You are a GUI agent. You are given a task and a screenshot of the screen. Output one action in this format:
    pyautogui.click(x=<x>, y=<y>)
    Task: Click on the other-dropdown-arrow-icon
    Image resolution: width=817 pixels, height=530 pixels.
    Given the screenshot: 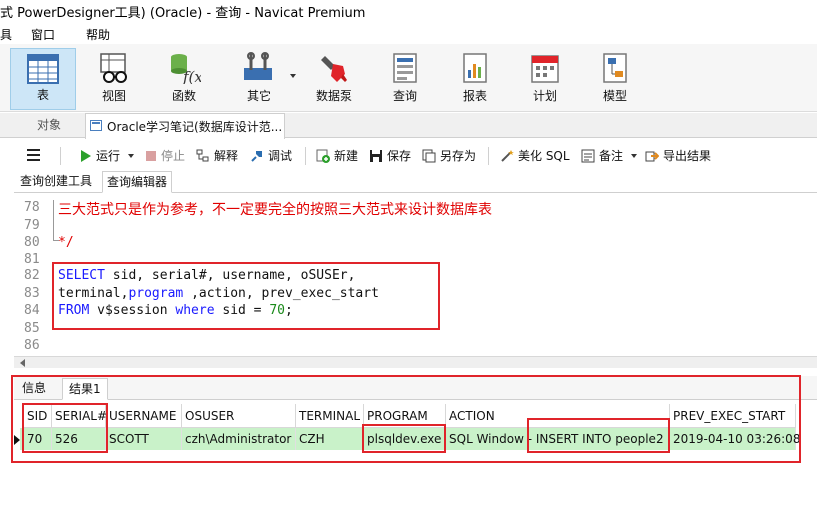 What is the action you would take?
    pyautogui.click(x=293, y=76)
    